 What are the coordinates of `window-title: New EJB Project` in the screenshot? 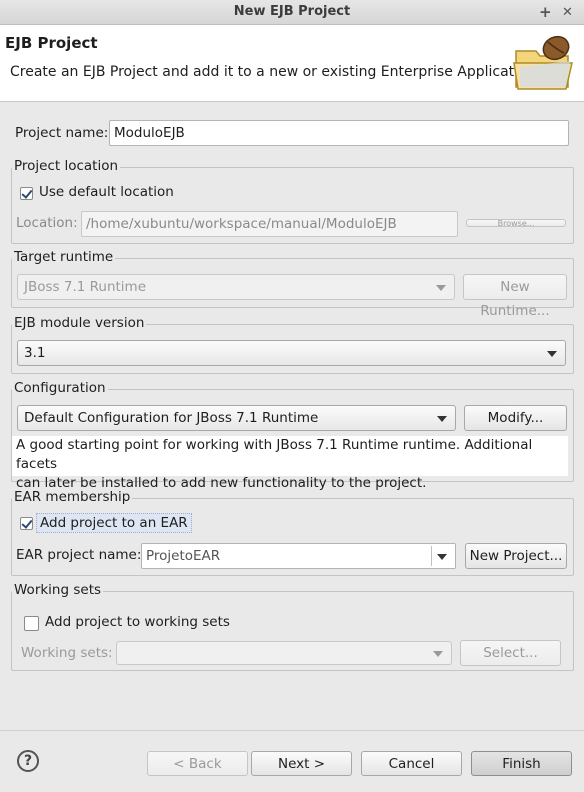 It's located at (292, 11).